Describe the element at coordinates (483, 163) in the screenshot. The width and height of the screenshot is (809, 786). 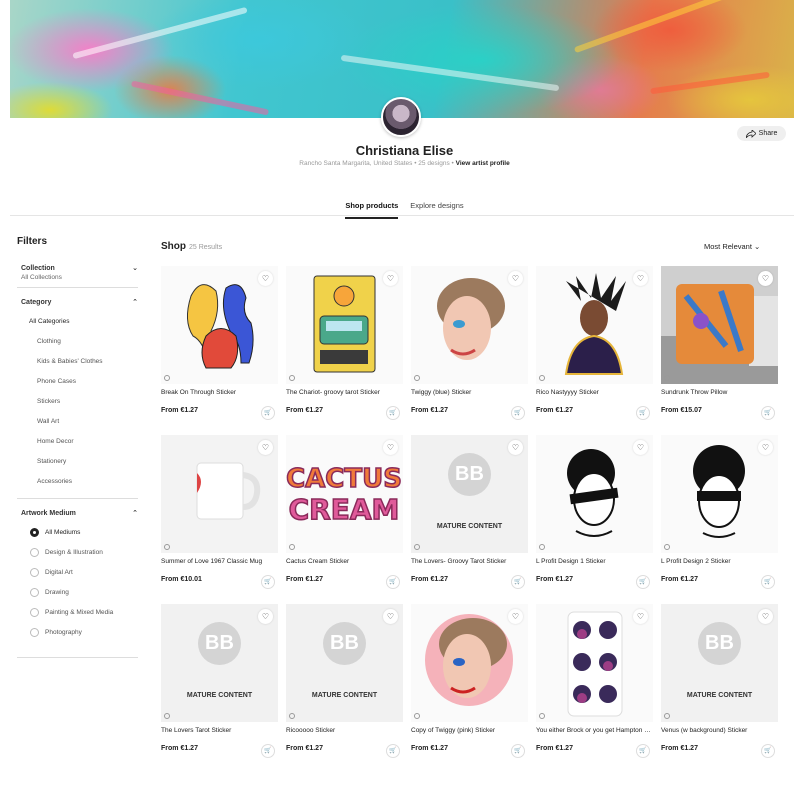
I see `view-artist-profile-link: View artist profile` at that location.